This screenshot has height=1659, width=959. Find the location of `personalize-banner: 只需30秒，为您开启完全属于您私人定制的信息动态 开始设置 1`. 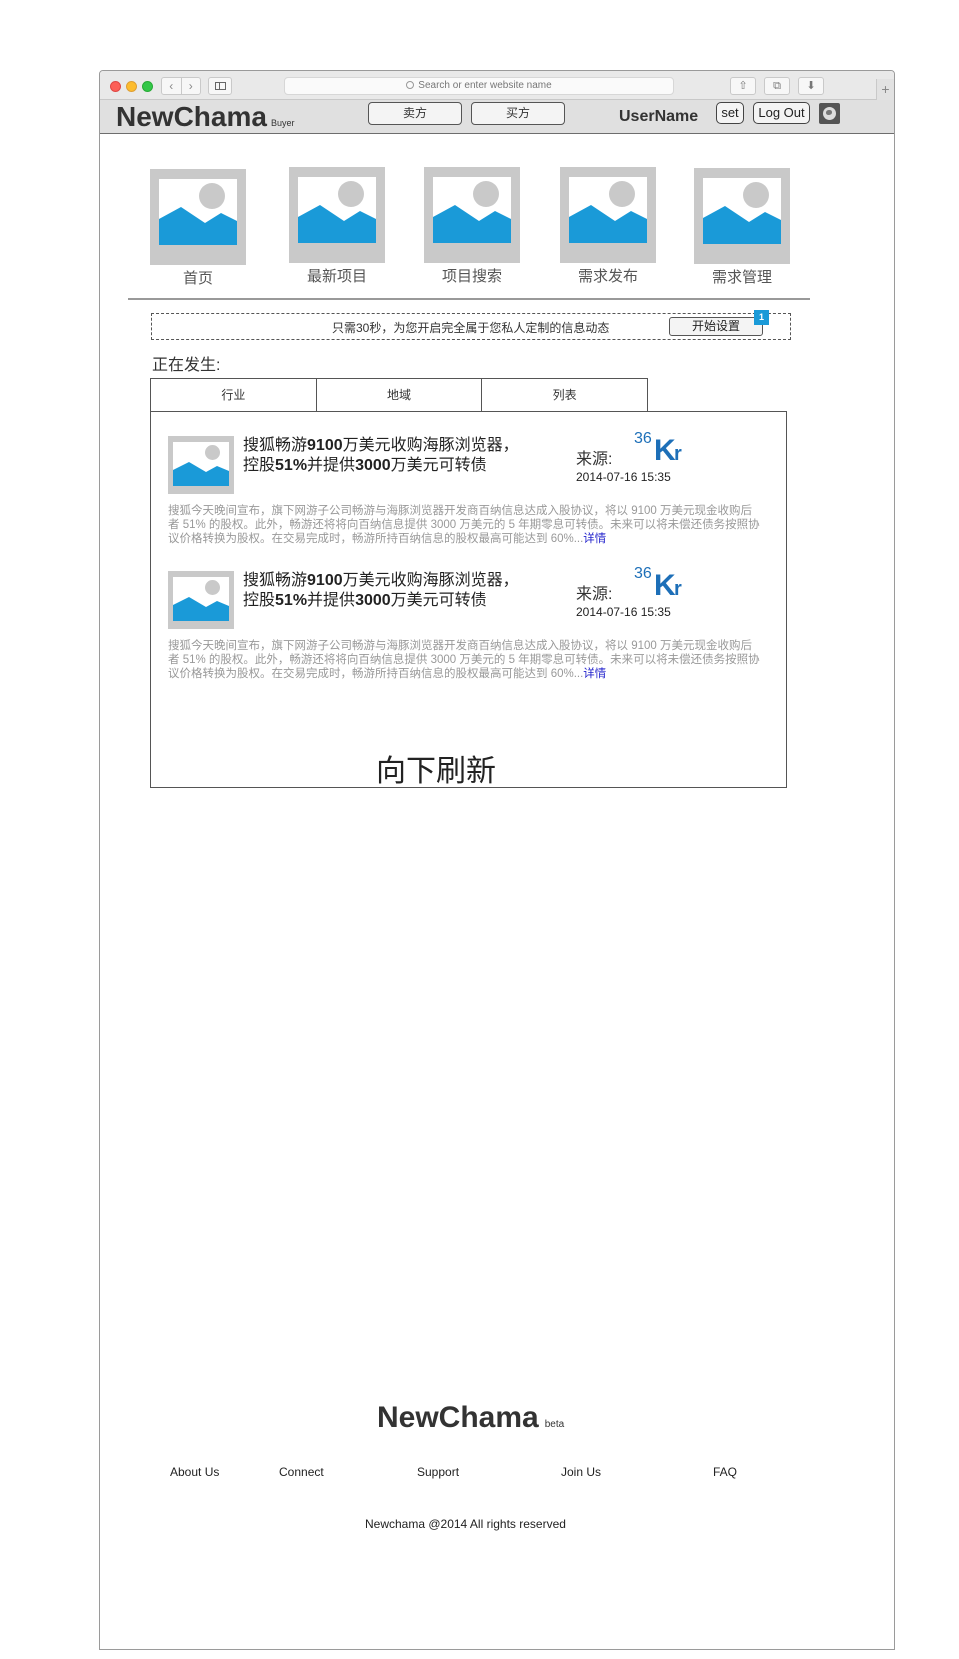

personalize-banner: 只需30秒，为您开启完全属于您私人定制的信息动态 开始设置 1 is located at coordinates (471, 325).